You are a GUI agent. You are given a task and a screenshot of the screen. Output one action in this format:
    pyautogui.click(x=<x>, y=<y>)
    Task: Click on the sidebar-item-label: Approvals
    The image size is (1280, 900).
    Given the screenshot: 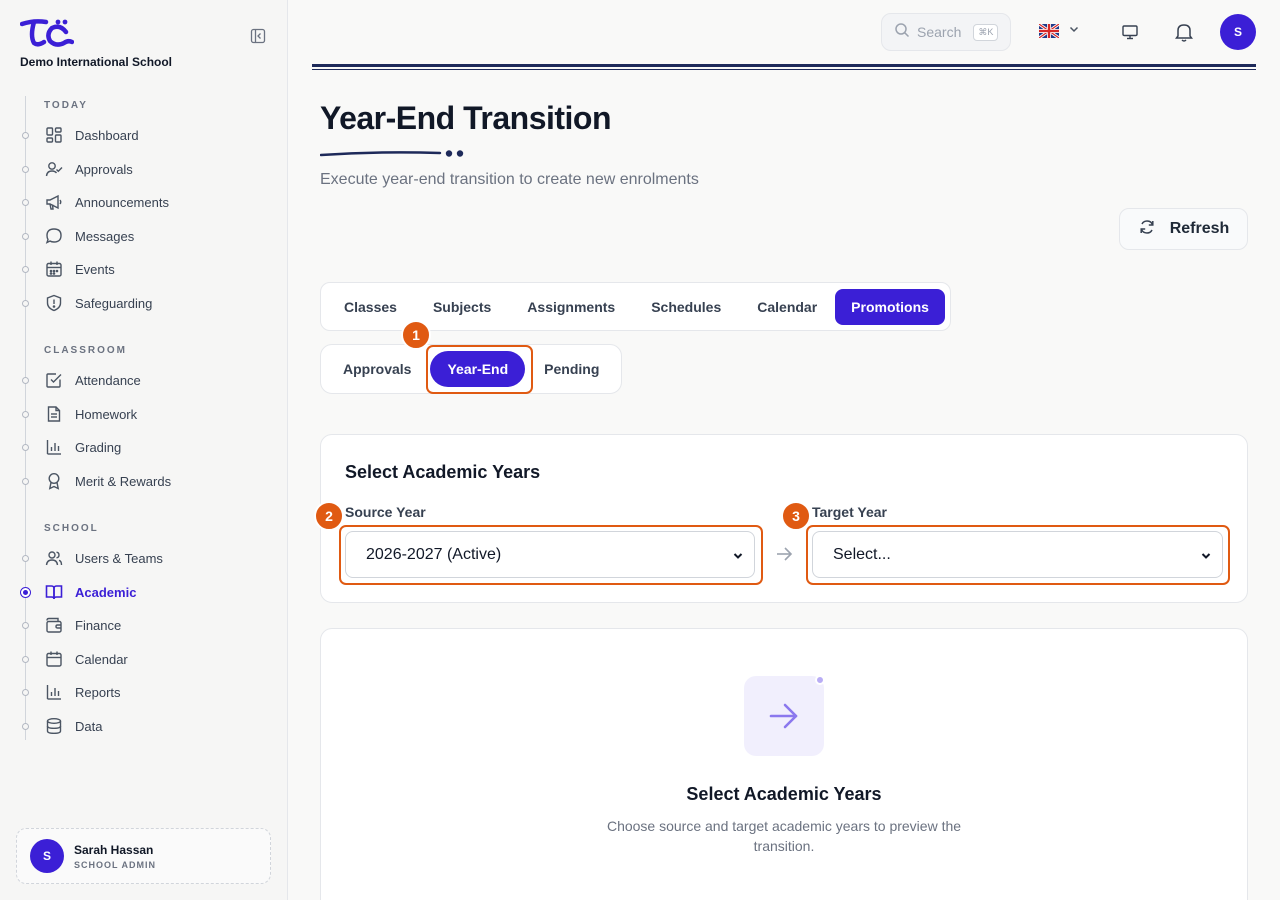 What is the action you would take?
    pyautogui.click(x=104, y=169)
    